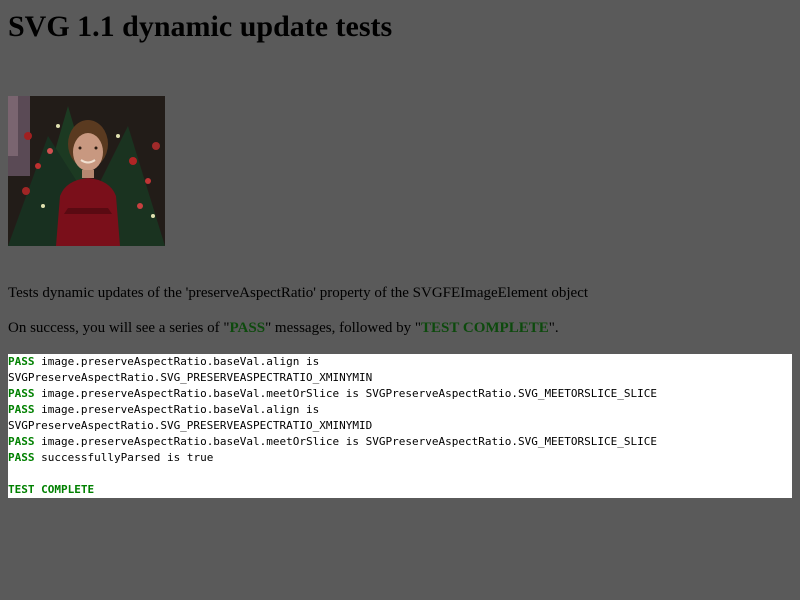 Image resolution: width=800 pixels, height=600 pixels. Describe the element at coordinates (553, 328) in the screenshot. I see `success-suffix: ".` at that location.